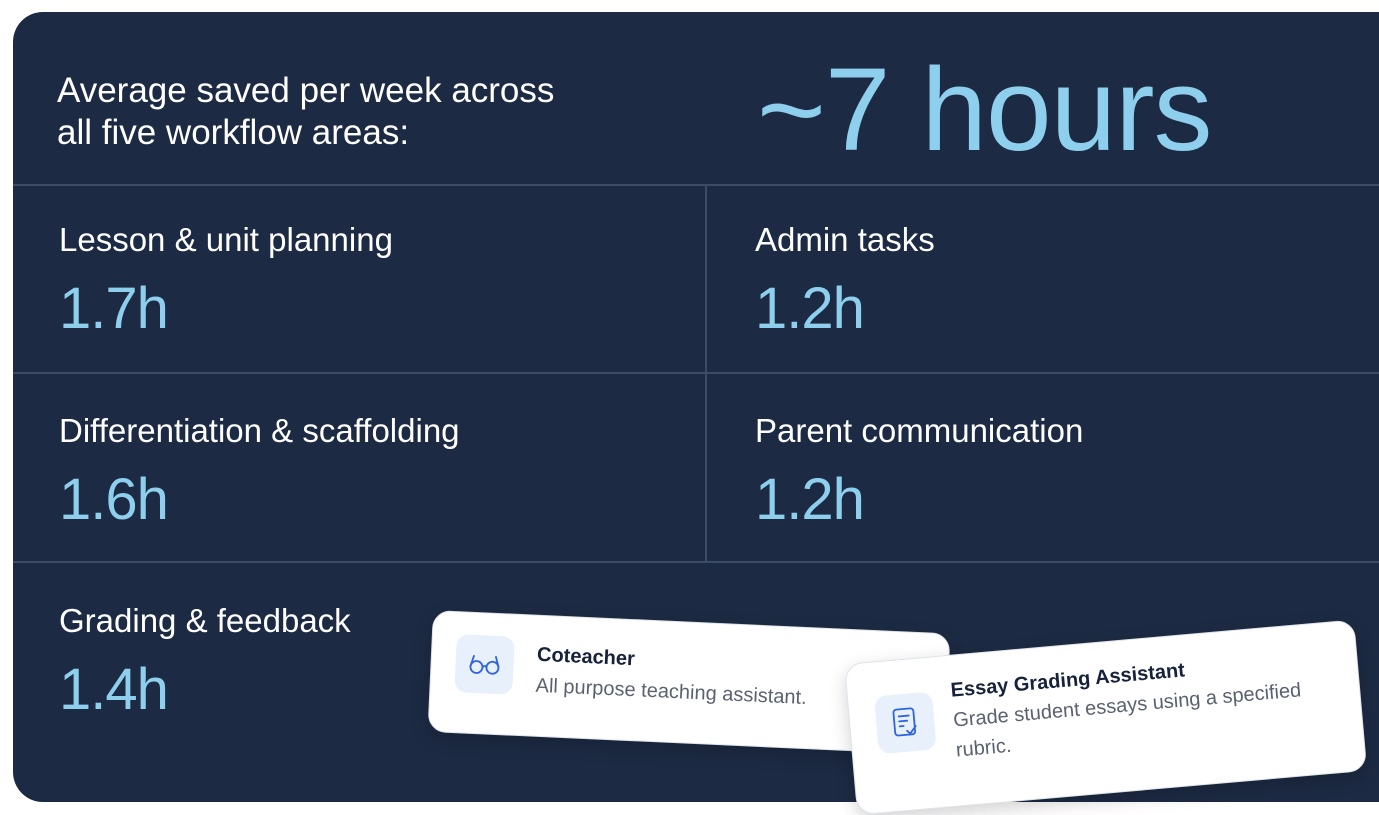 Image resolution: width=1379 pixels, height=815 pixels. What do you see at coordinates (905, 723) in the screenshot?
I see `document-check-icon` at bounding box center [905, 723].